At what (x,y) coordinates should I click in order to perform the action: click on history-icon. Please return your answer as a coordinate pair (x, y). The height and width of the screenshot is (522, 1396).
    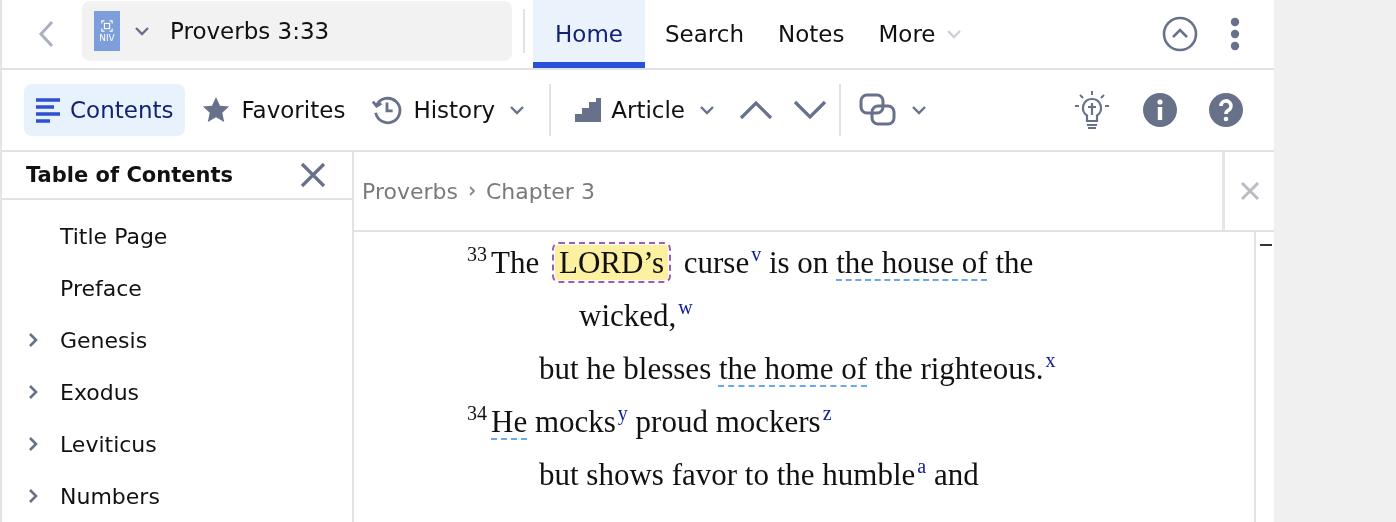
    Looking at the image, I should click on (387, 110).